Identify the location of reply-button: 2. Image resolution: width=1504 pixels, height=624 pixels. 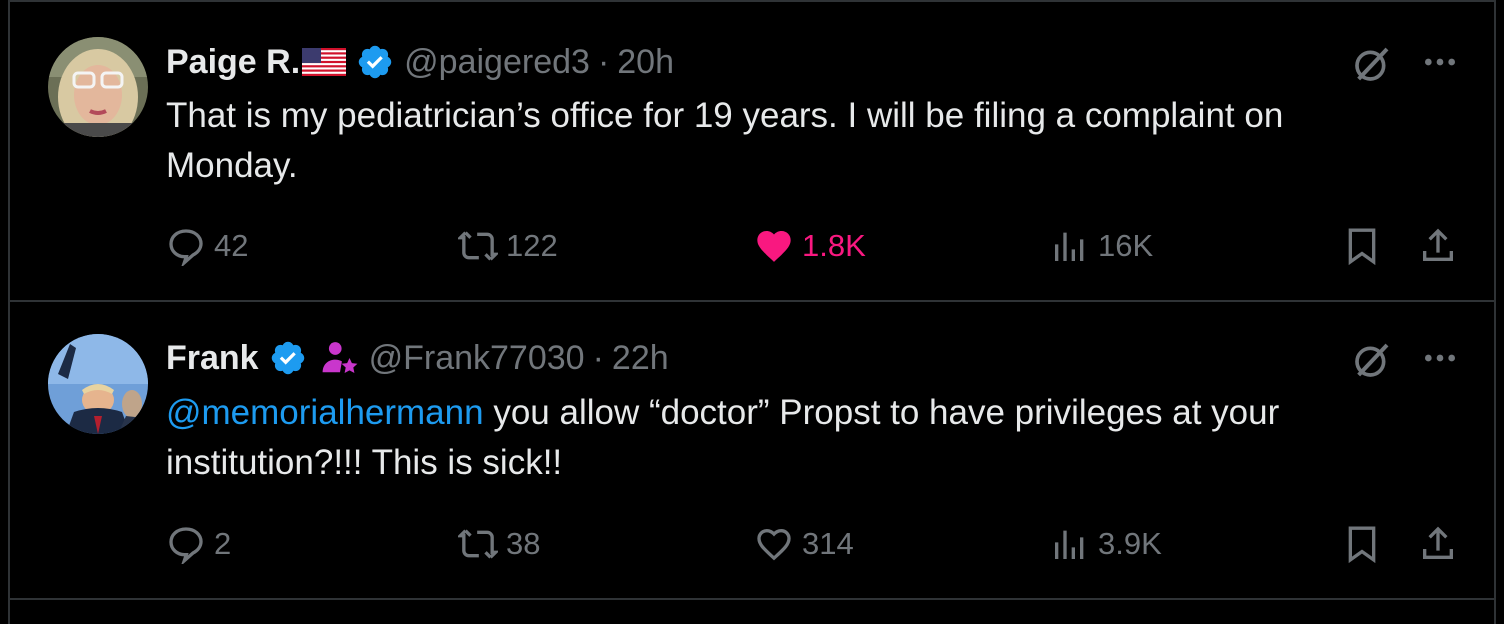
(198, 544).